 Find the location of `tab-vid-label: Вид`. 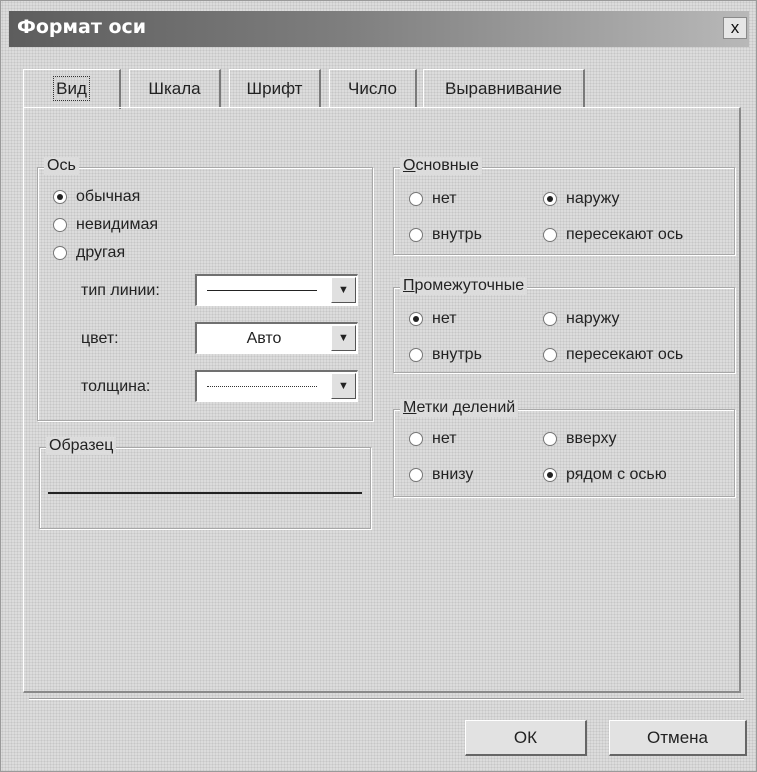

tab-vid-label: Вид is located at coordinates (71, 88).